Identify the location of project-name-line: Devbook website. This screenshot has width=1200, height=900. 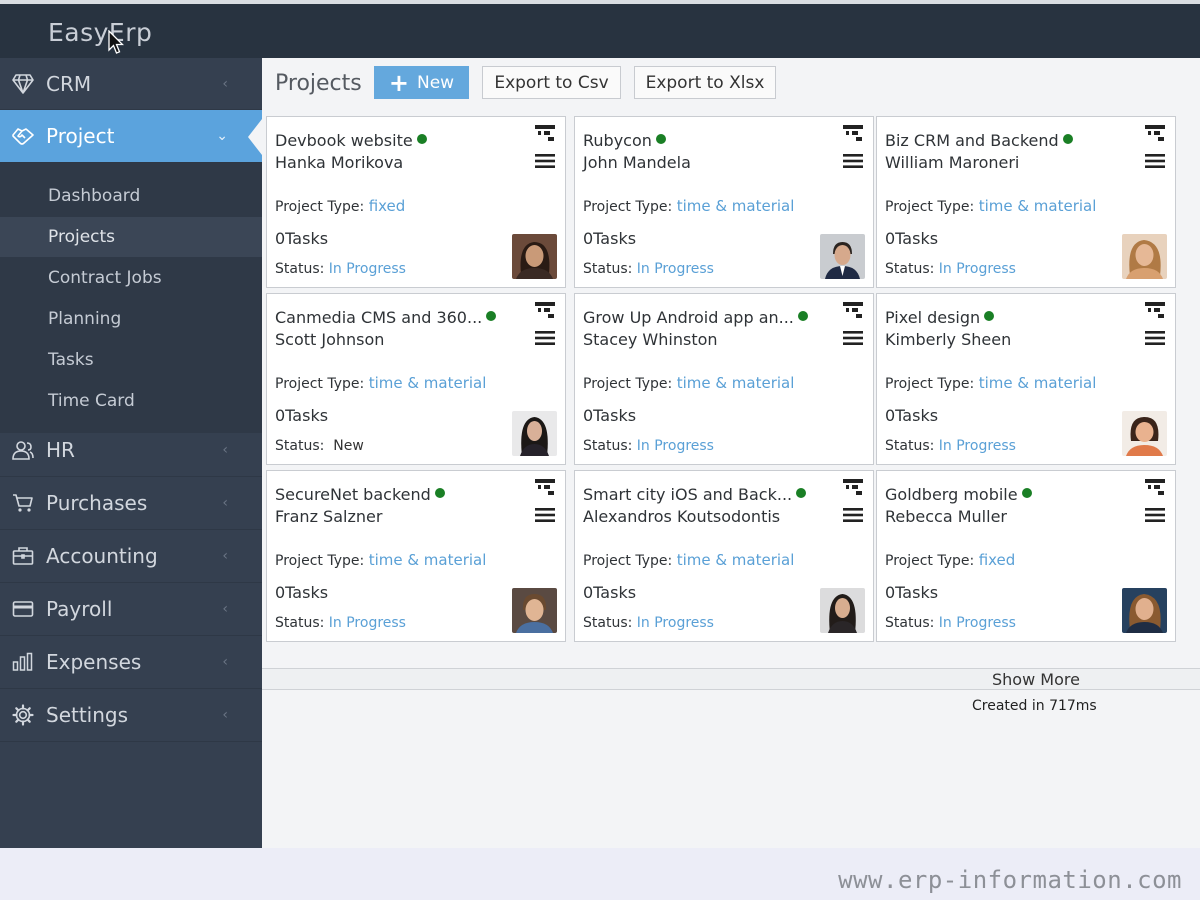
(351, 140).